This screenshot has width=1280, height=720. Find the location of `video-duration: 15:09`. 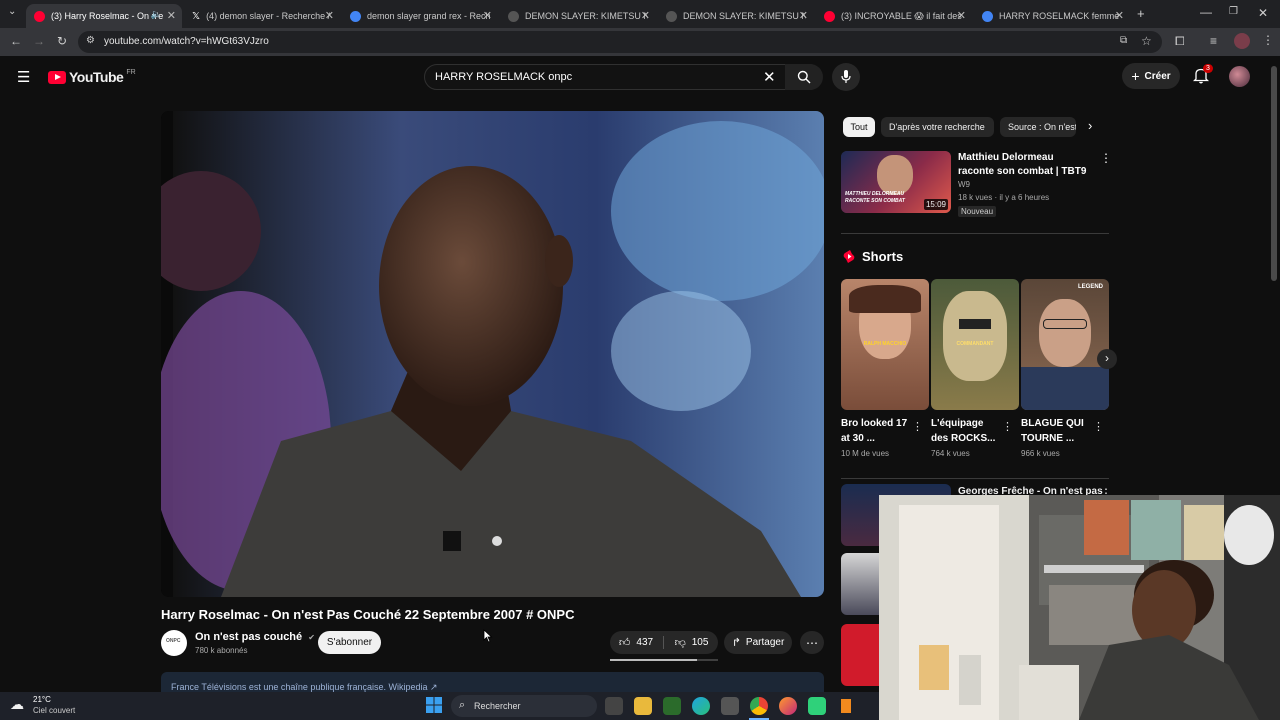

video-duration: 15:09 is located at coordinates (935, 204).